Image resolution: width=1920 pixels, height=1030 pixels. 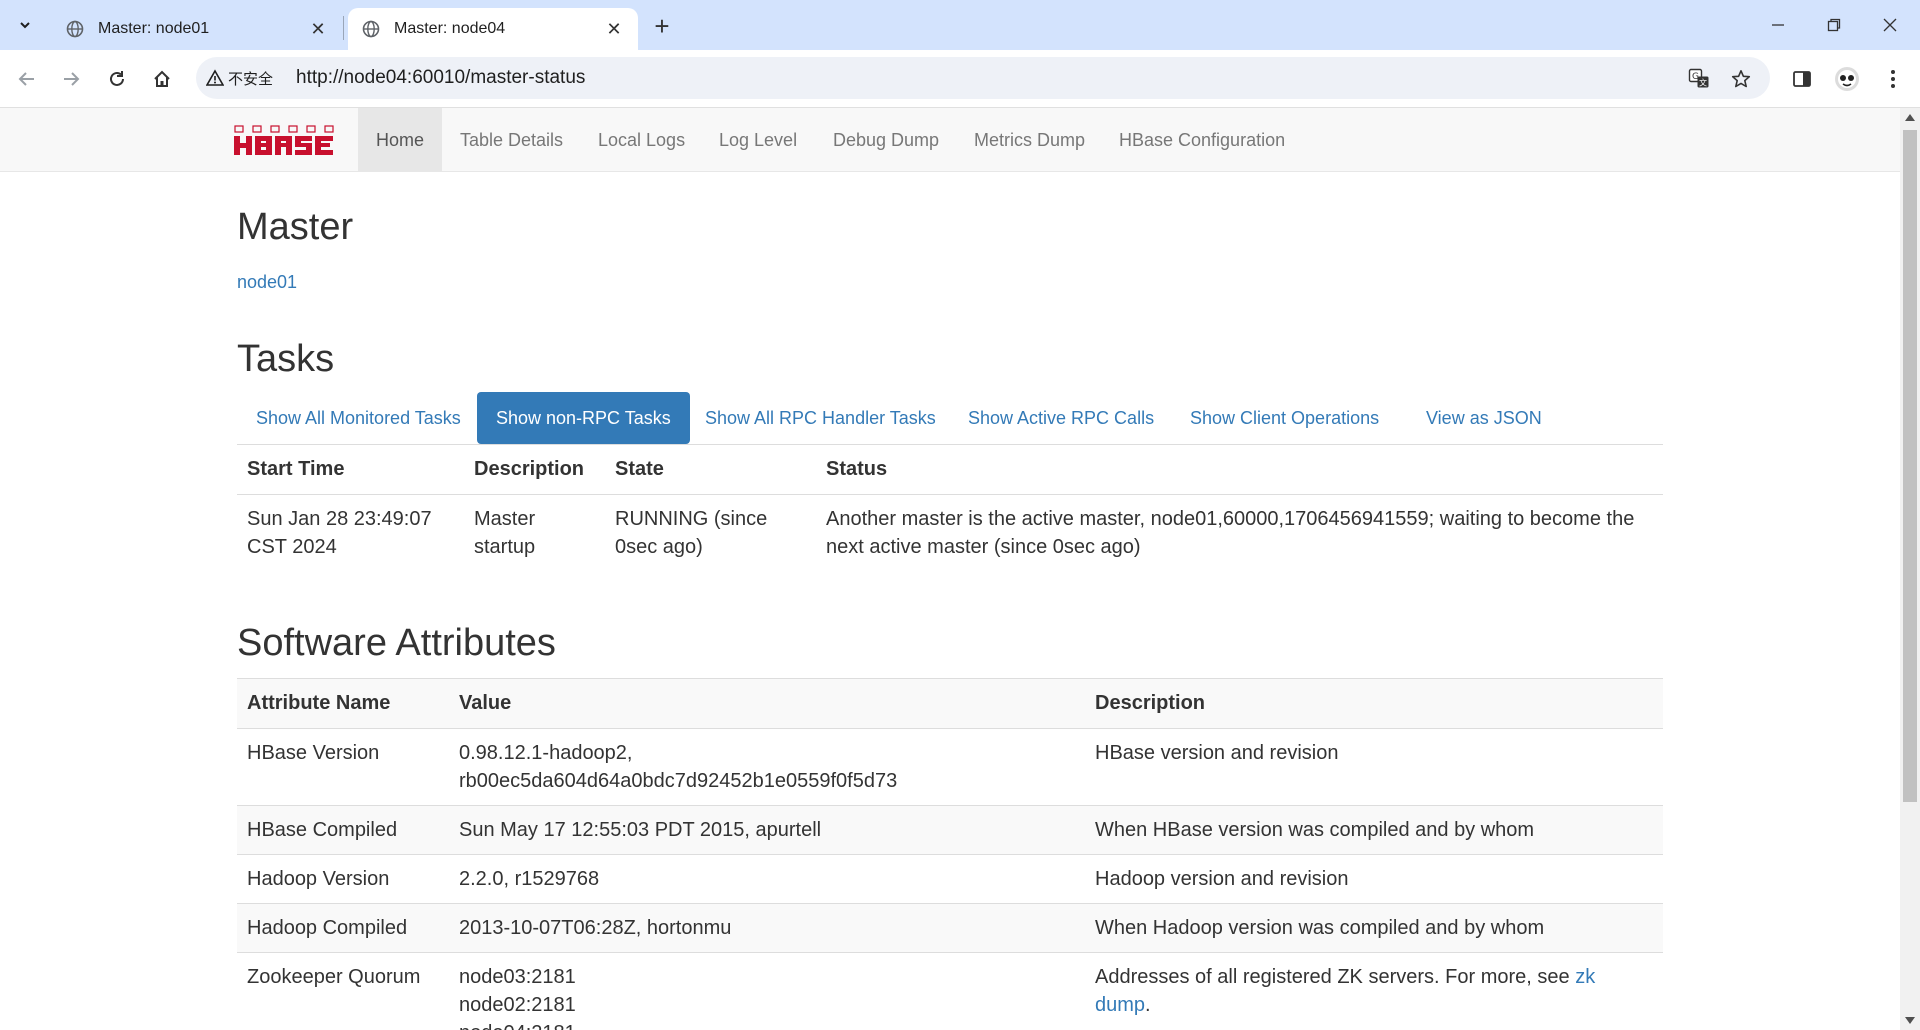 I want to click on side-panel-button, so click(x=1802, y=79).